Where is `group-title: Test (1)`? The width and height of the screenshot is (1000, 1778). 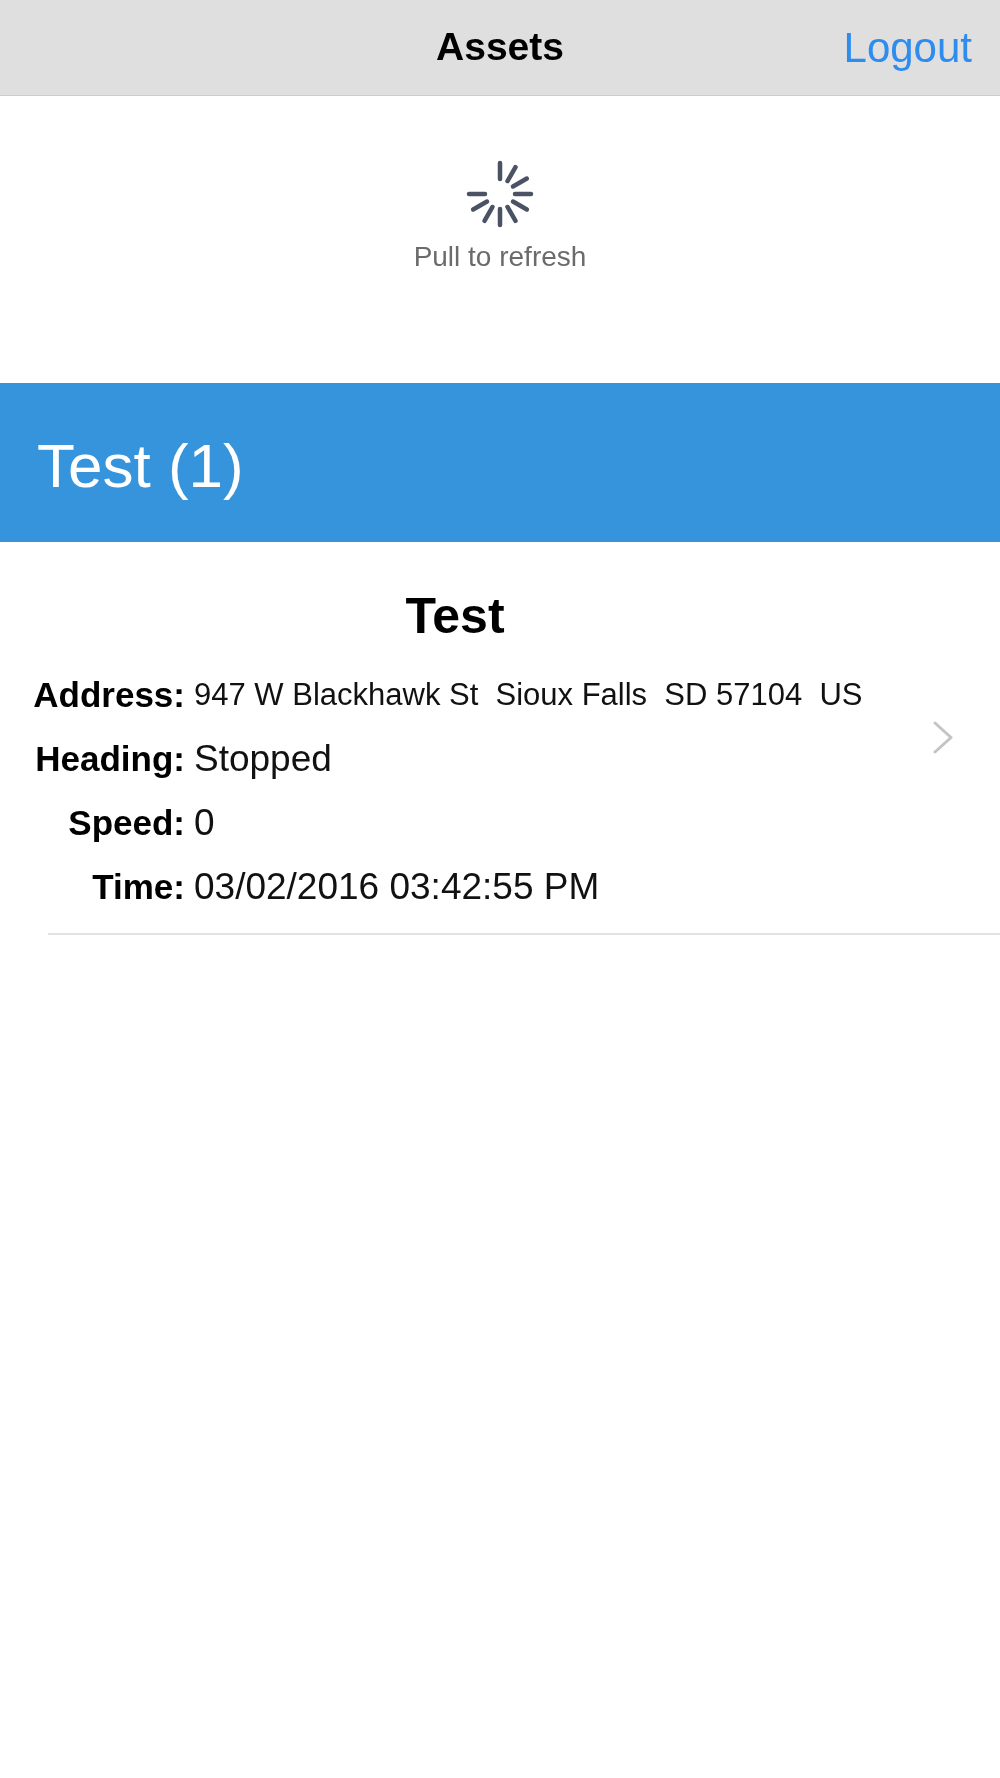
group-title: Test (1) is located at coordinates (140, 465).